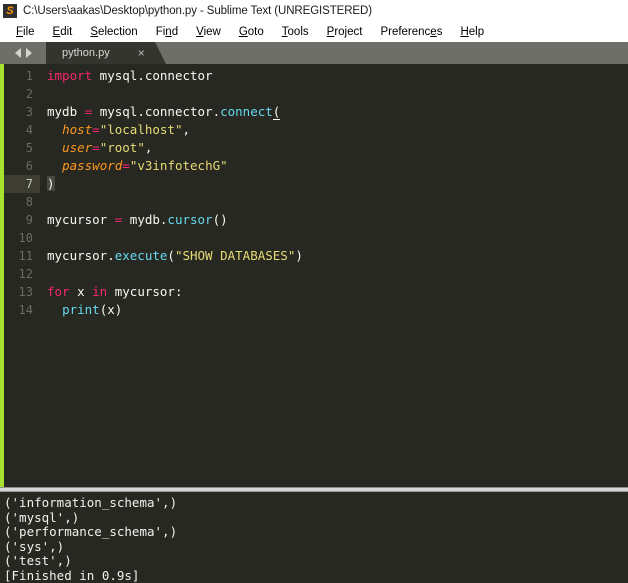  I want to click on code-line: mycursor = mydb.cursor(), so click(337, 220).